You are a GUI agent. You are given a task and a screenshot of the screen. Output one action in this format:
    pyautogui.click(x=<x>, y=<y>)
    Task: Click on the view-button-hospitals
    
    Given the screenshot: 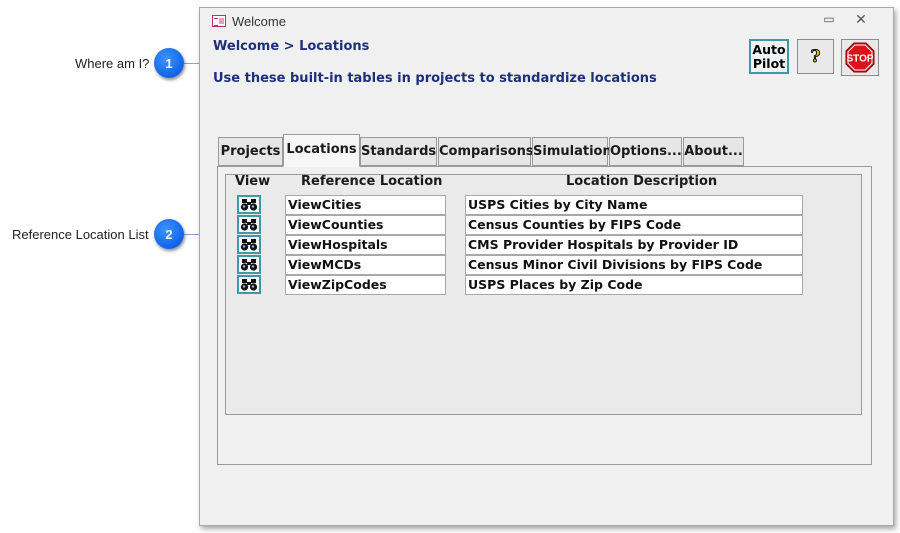 What is the action you would take?
    pyautogui.click(x=249, y=244)
    